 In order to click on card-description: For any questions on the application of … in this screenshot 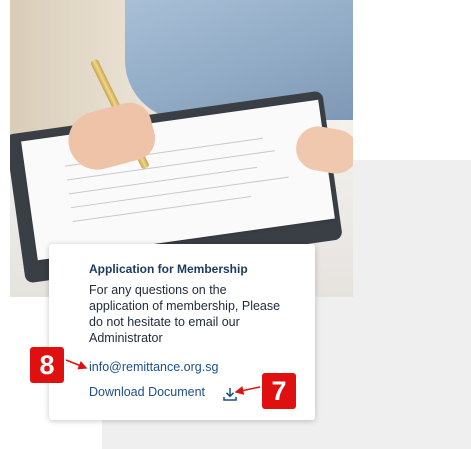, I will do `click(185, 314)`.